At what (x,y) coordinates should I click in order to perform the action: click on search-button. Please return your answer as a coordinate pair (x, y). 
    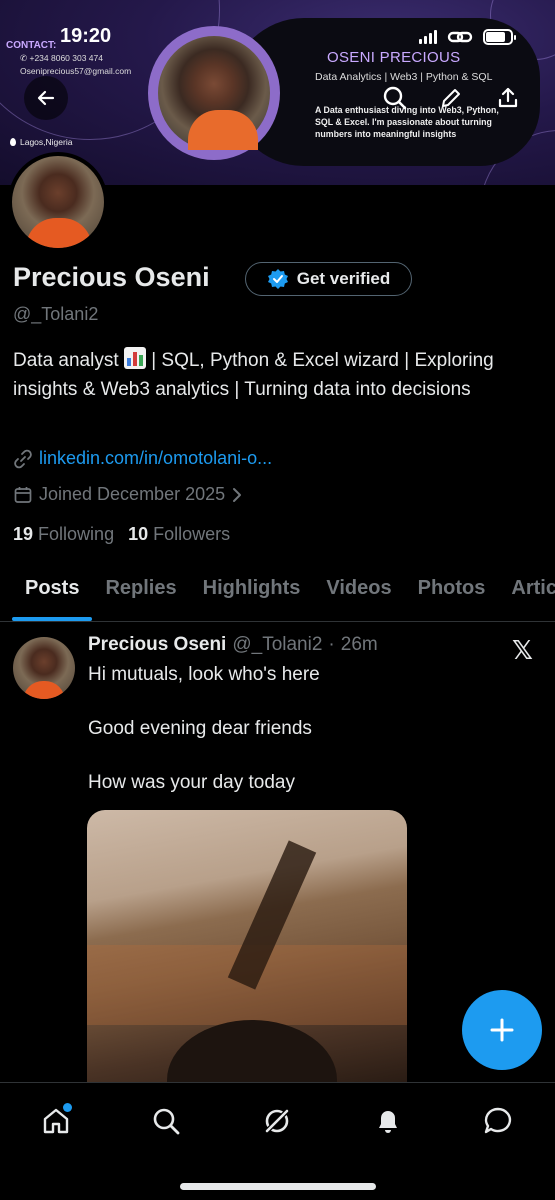
    Looking at the image, I should click on (395, 98).